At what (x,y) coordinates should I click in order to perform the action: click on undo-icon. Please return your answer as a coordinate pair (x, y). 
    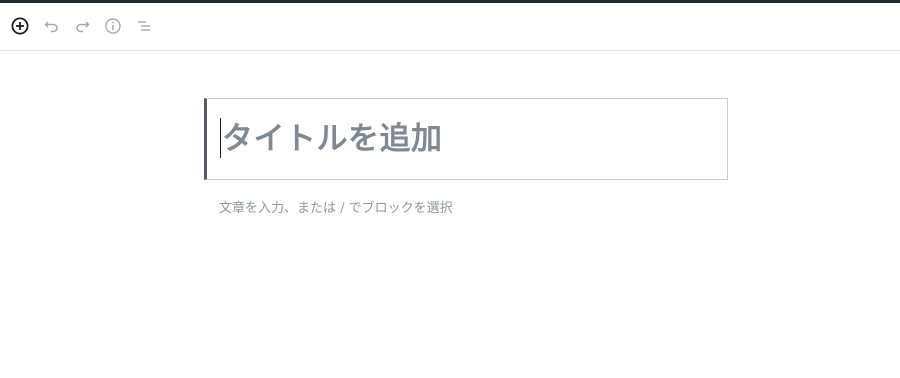
    Looking at the image, I should click on (51, 27).